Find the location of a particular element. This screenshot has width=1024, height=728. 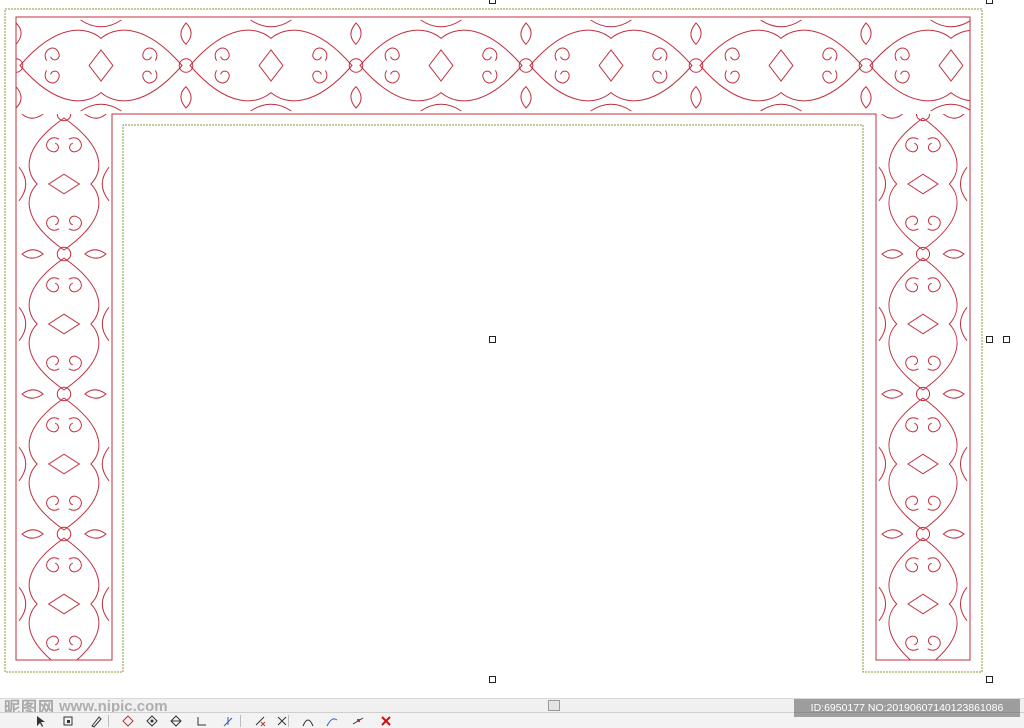

node-delete-tool-button is located at coordinates (260, 721).